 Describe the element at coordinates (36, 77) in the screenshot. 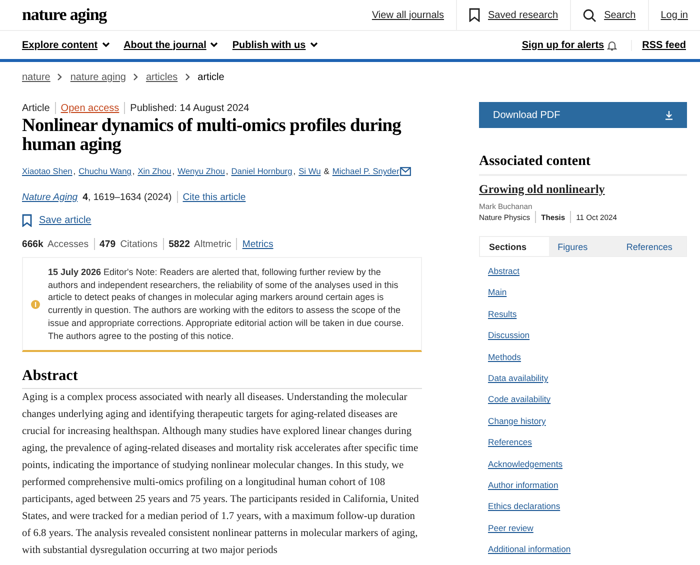

I see `breadcrumb-link: nature` at that location.